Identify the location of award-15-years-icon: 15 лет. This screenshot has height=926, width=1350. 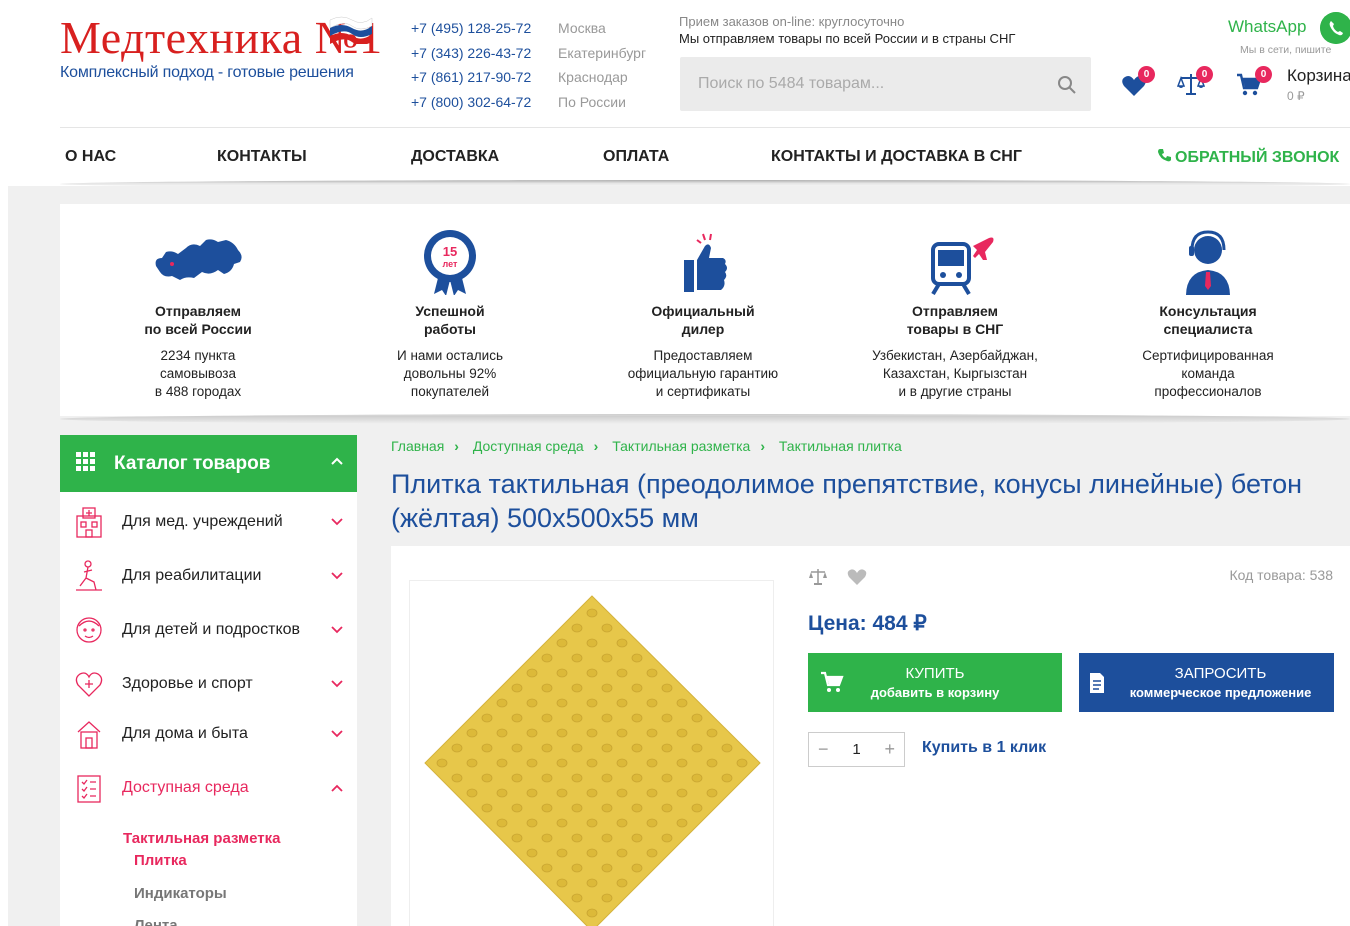
(450, 262).